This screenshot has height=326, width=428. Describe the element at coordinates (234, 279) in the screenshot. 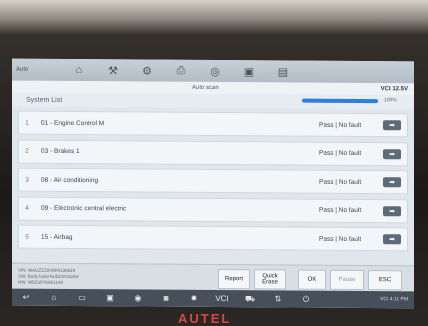

I see `report-button: Report` at that location.